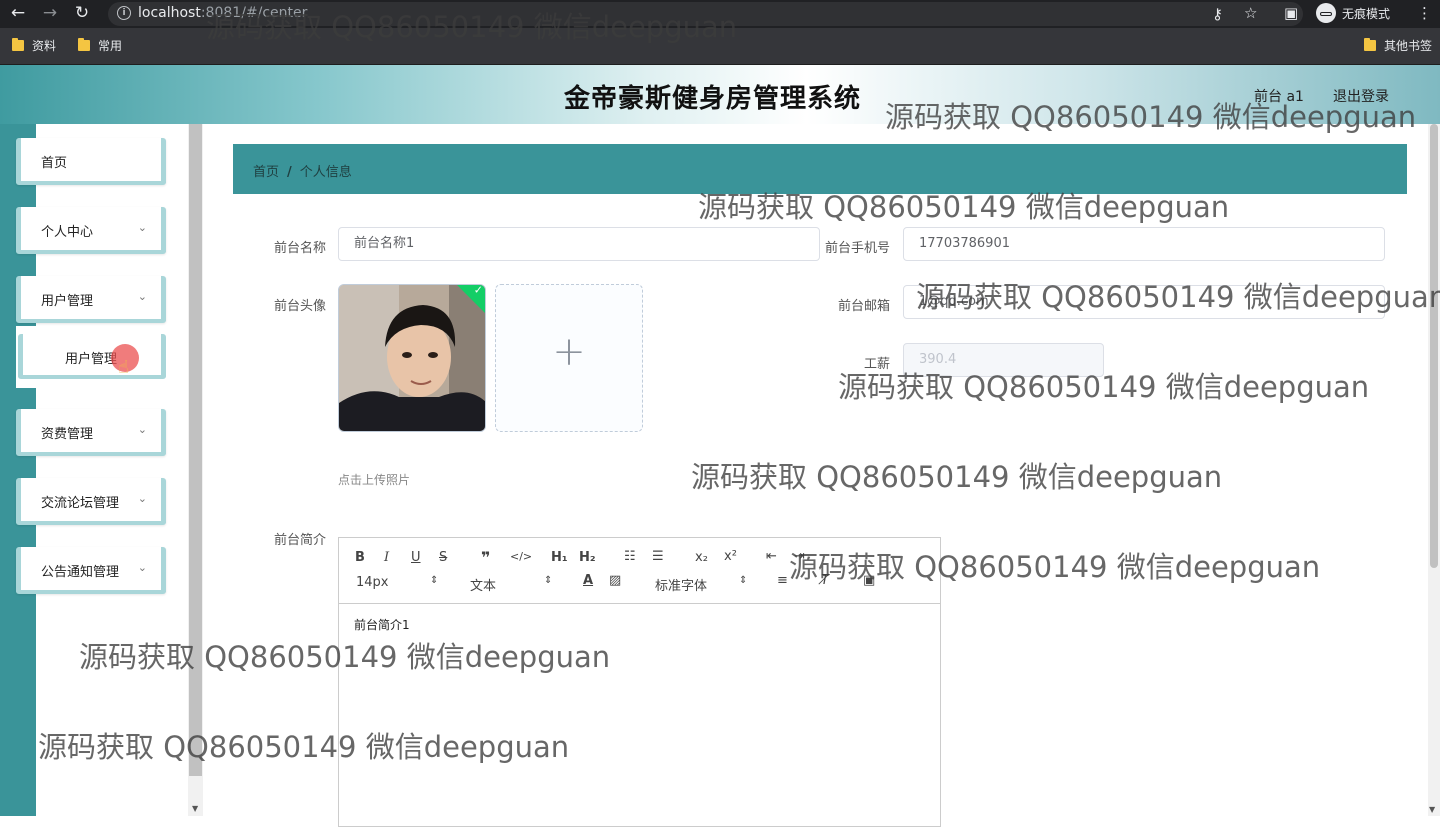 The width and height of the screenshot is (1440, 827). Describe the element at coordinates (18, 13) in the screenshot. I see `back-icon: ←` at that location.